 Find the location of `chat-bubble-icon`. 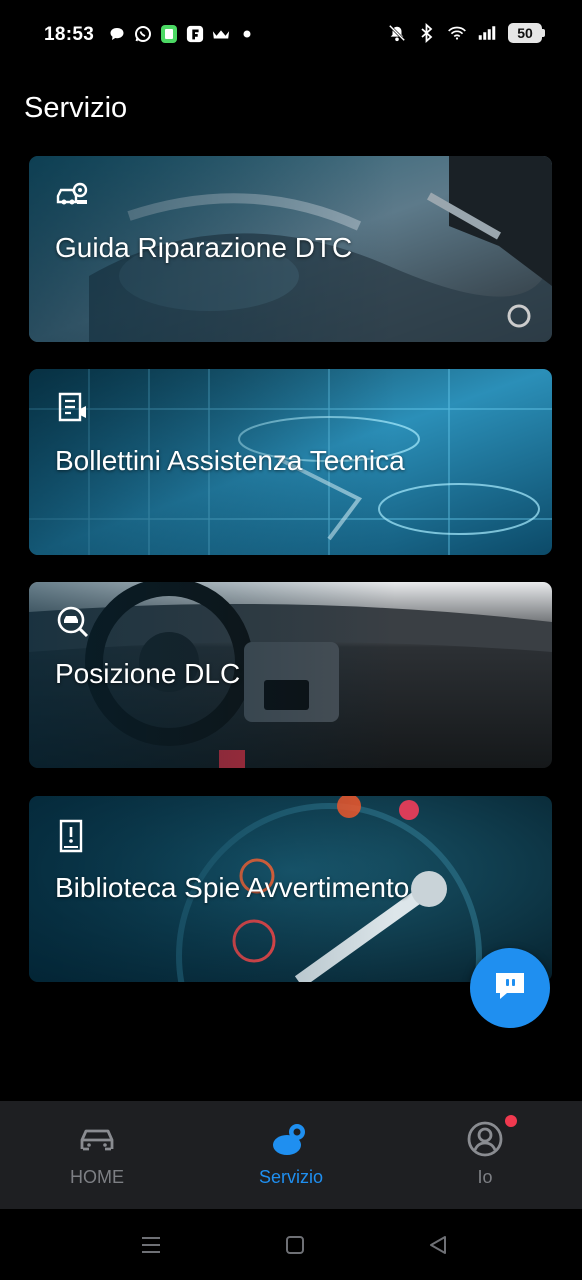

chat-bubble-icon is located at coordinates (117, 34).